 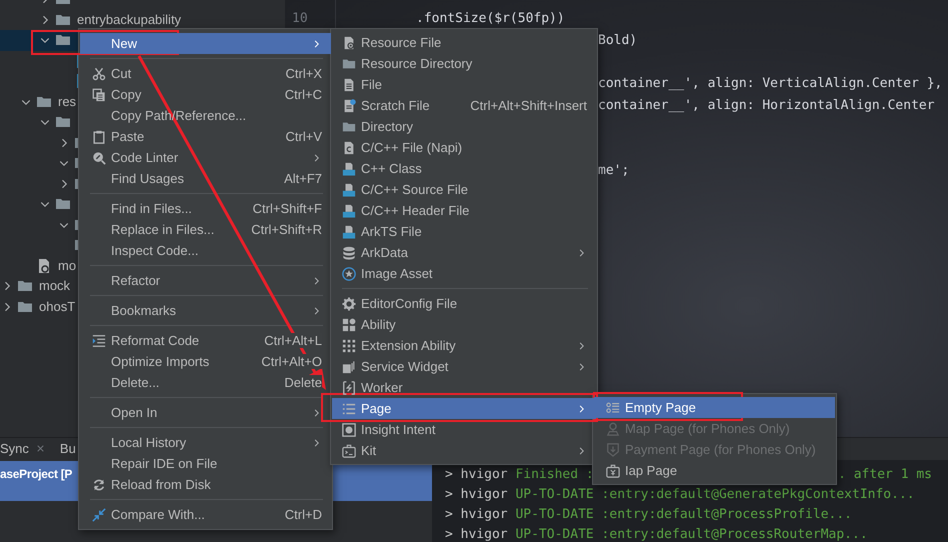 I want to click on line-number: 10, so click(x=300, y=18).